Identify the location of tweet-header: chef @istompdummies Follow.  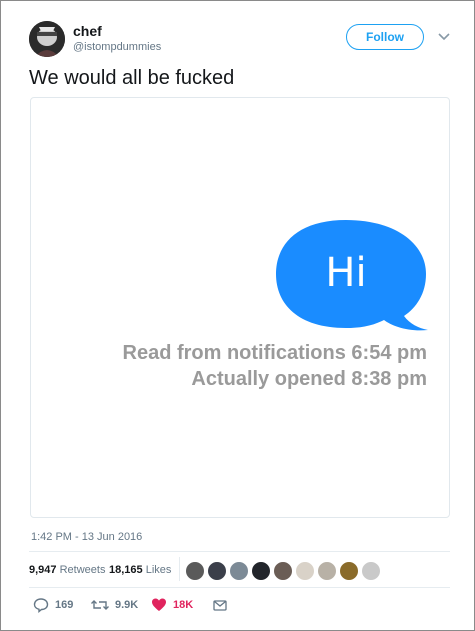
(241, 39).